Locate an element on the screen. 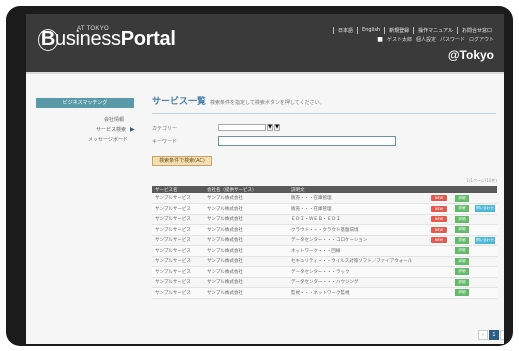 This screenshot has height=351, width=519. cell-description: データセンター・・・ハウジング is located at coordinates (358, 282).